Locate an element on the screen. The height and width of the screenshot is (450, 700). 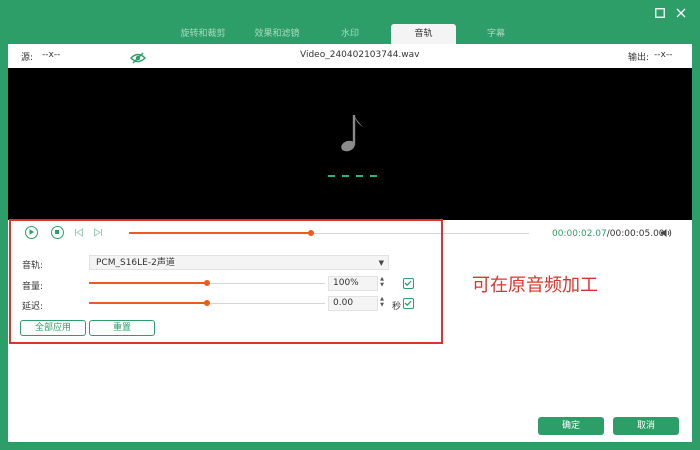
source-label: 源: is located at coordinates (27, 58).